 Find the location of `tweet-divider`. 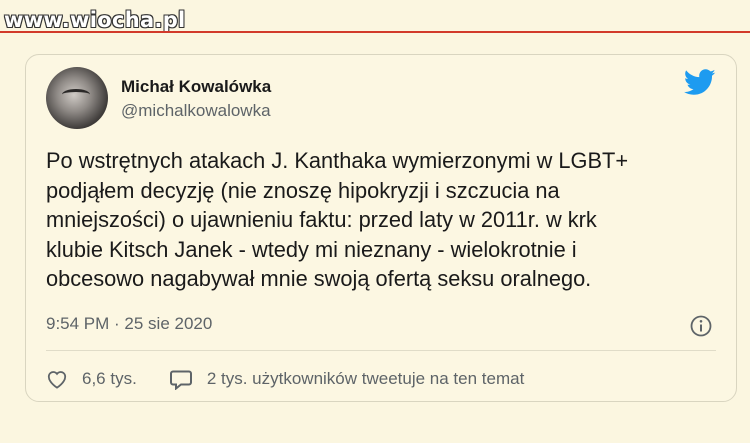

tweet-divider is located at coordinates (381, 350).